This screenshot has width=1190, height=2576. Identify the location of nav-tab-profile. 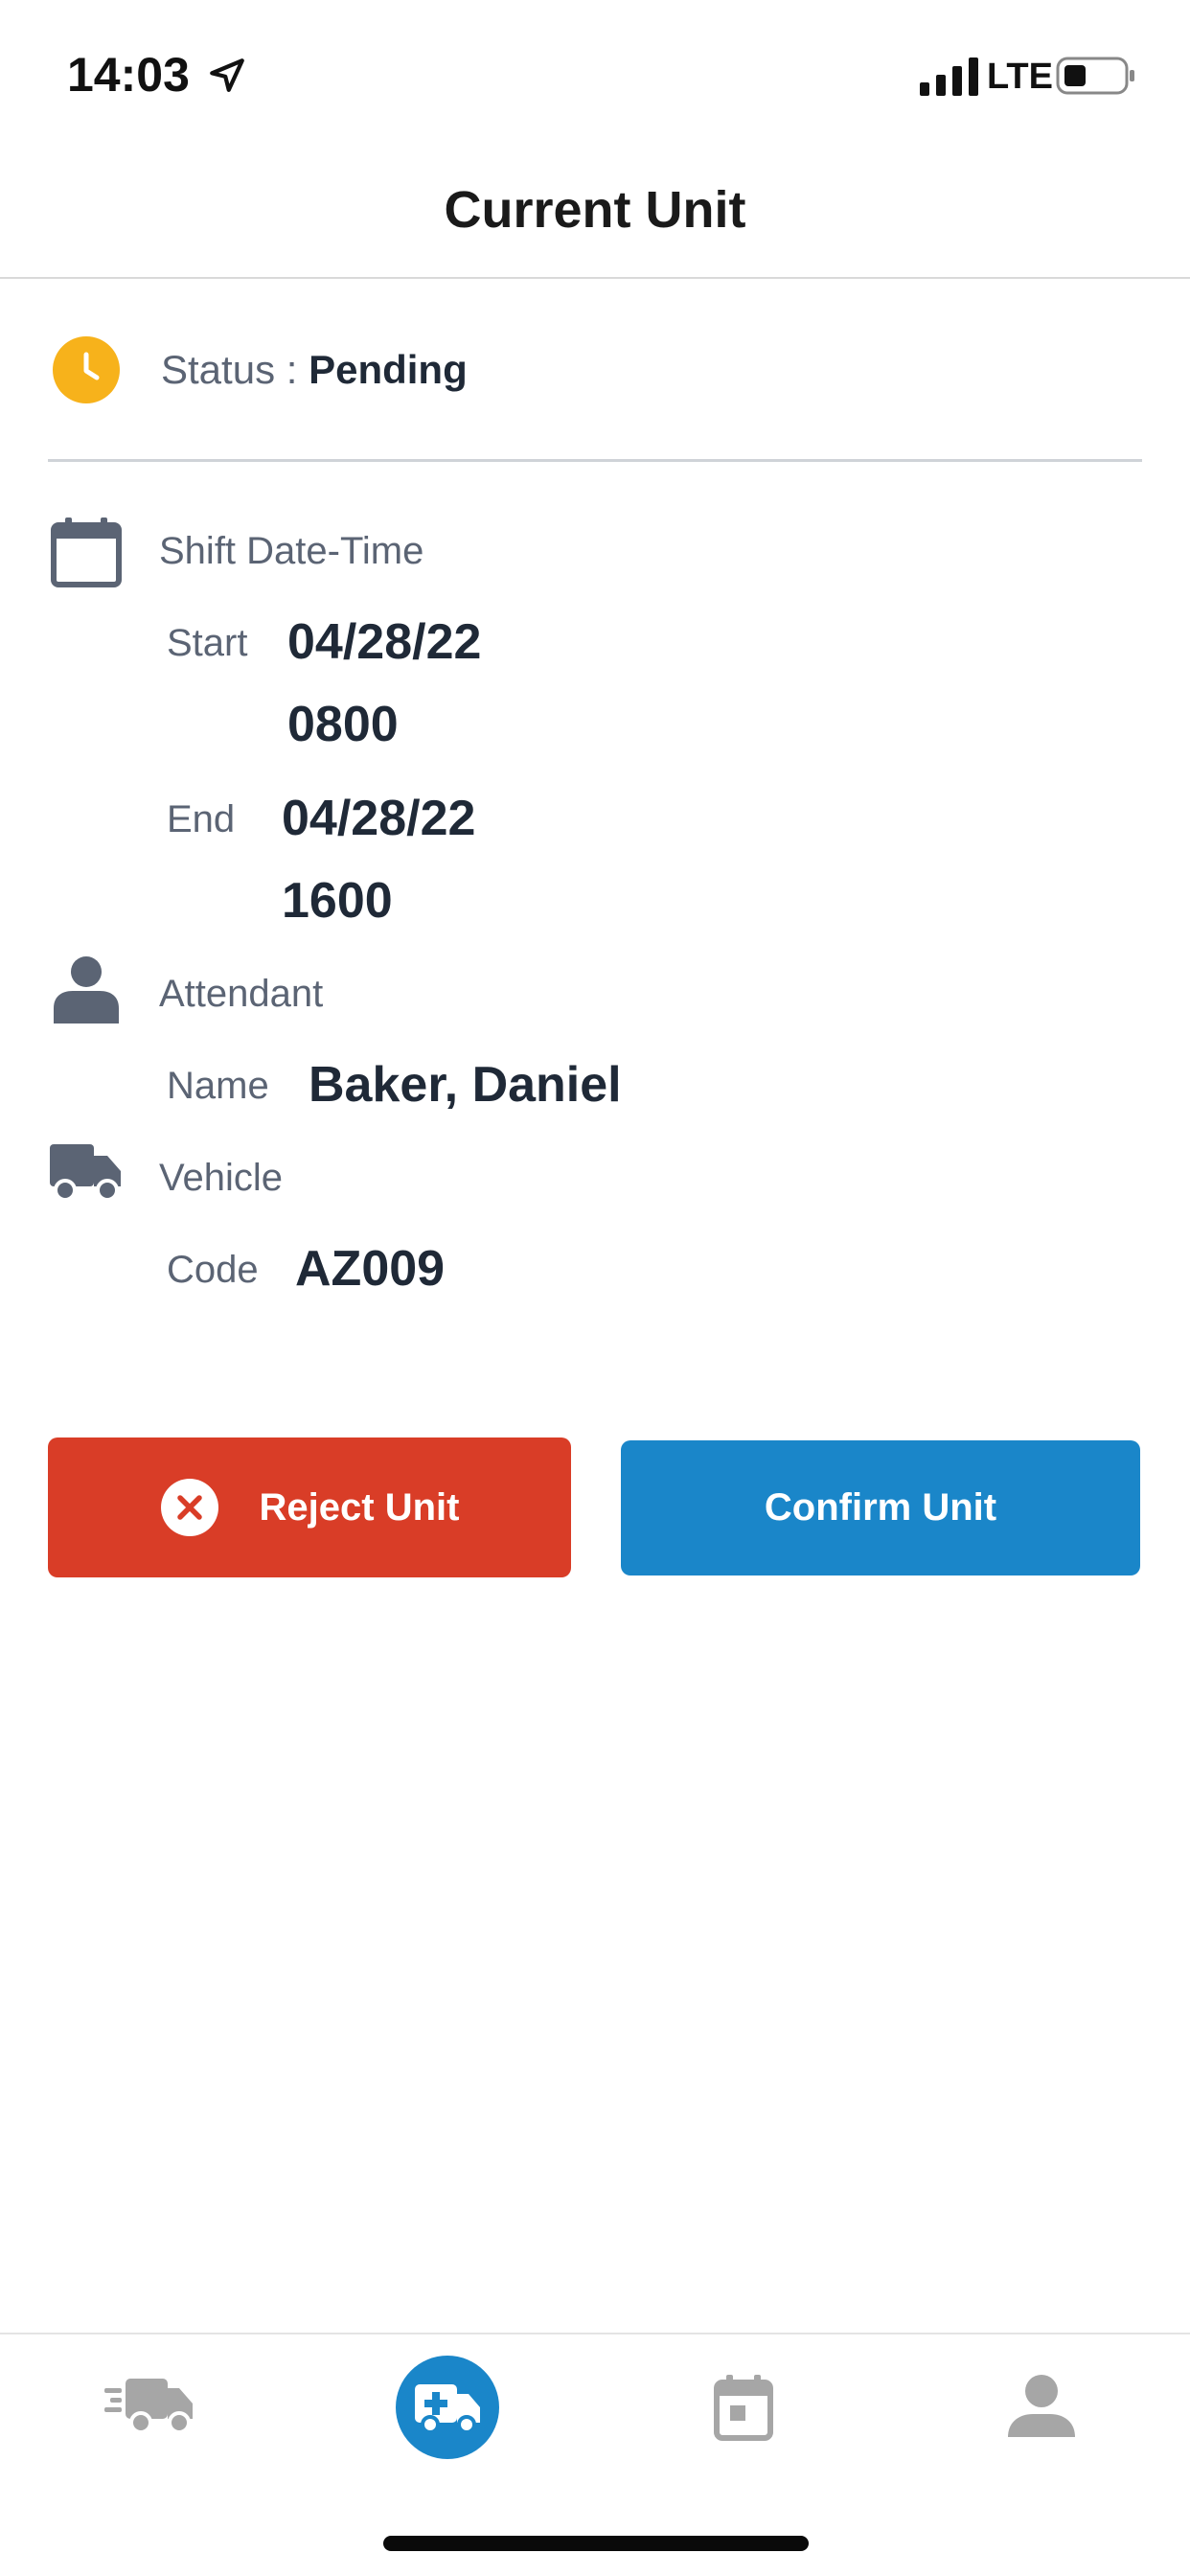
(1041, 2407).